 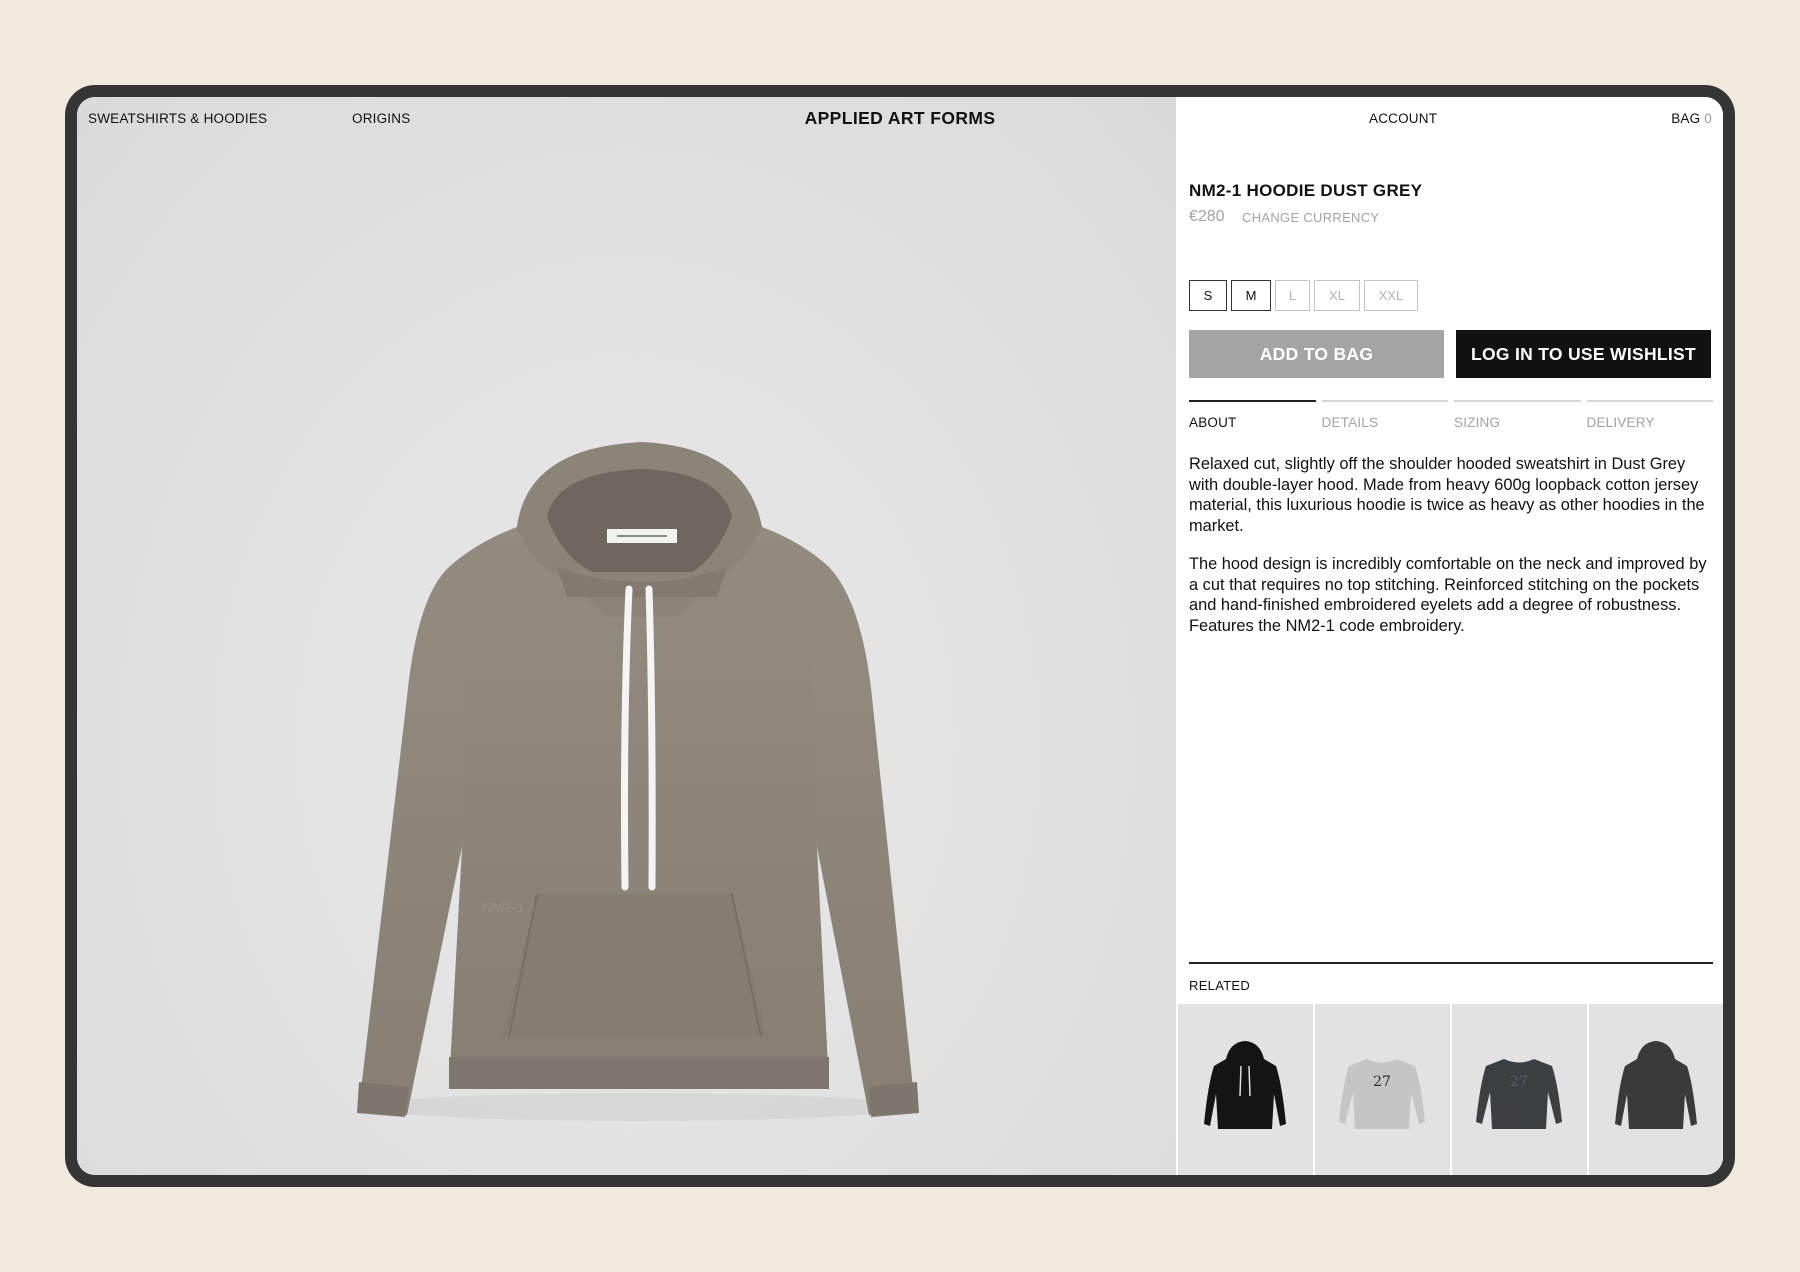 What do you see at coordinates (1517, 415) in the screenshot?
I see `tab-sizing: SIZING` at bounding box center [1517, 415].